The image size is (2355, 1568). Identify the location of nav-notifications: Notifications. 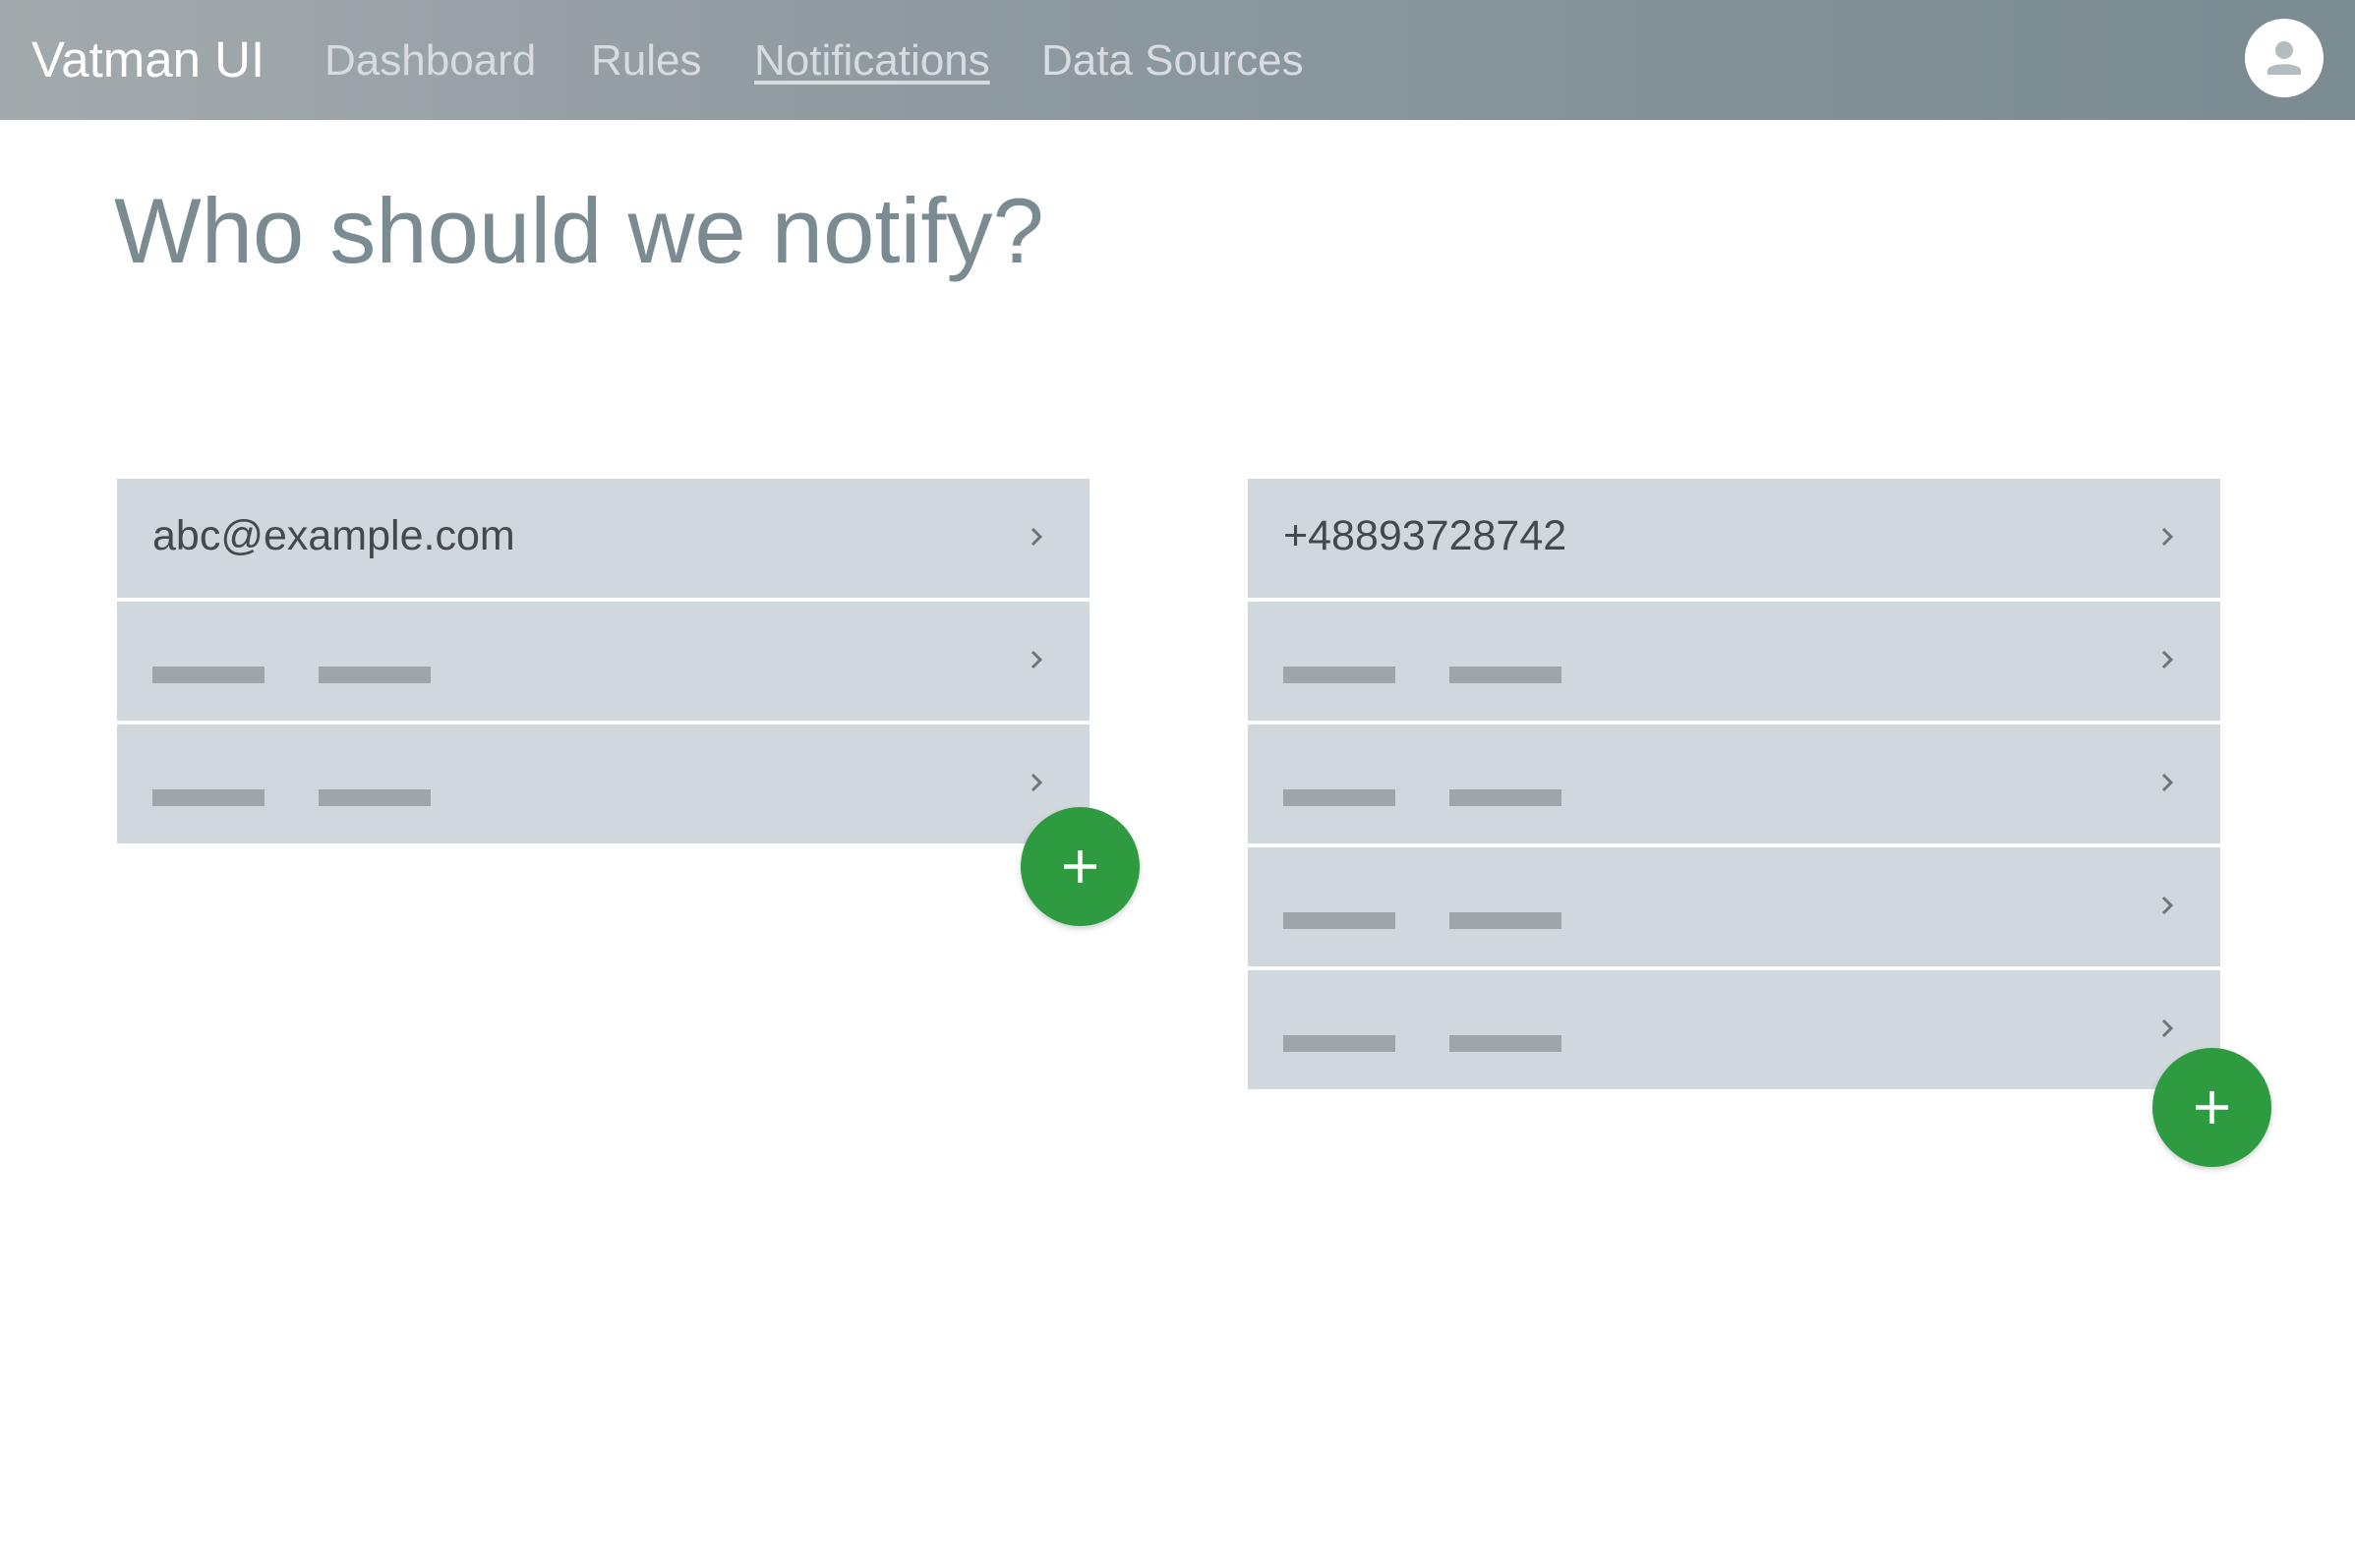
(872, 61).